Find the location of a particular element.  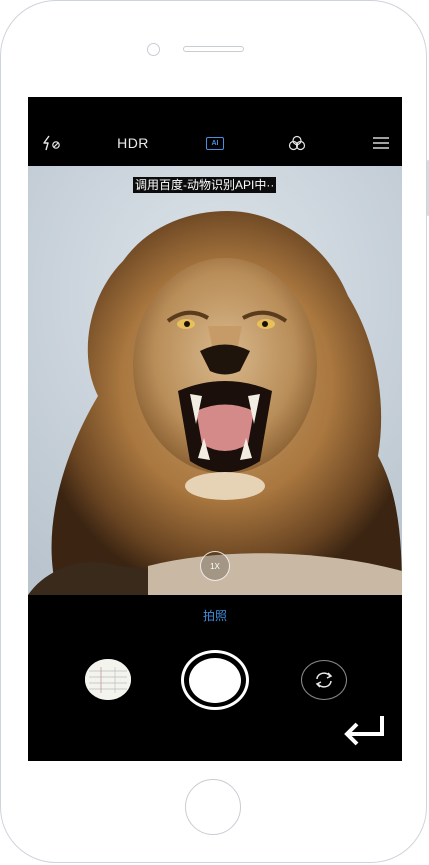

earpiece-speaker is located at coordinates (213, 49).